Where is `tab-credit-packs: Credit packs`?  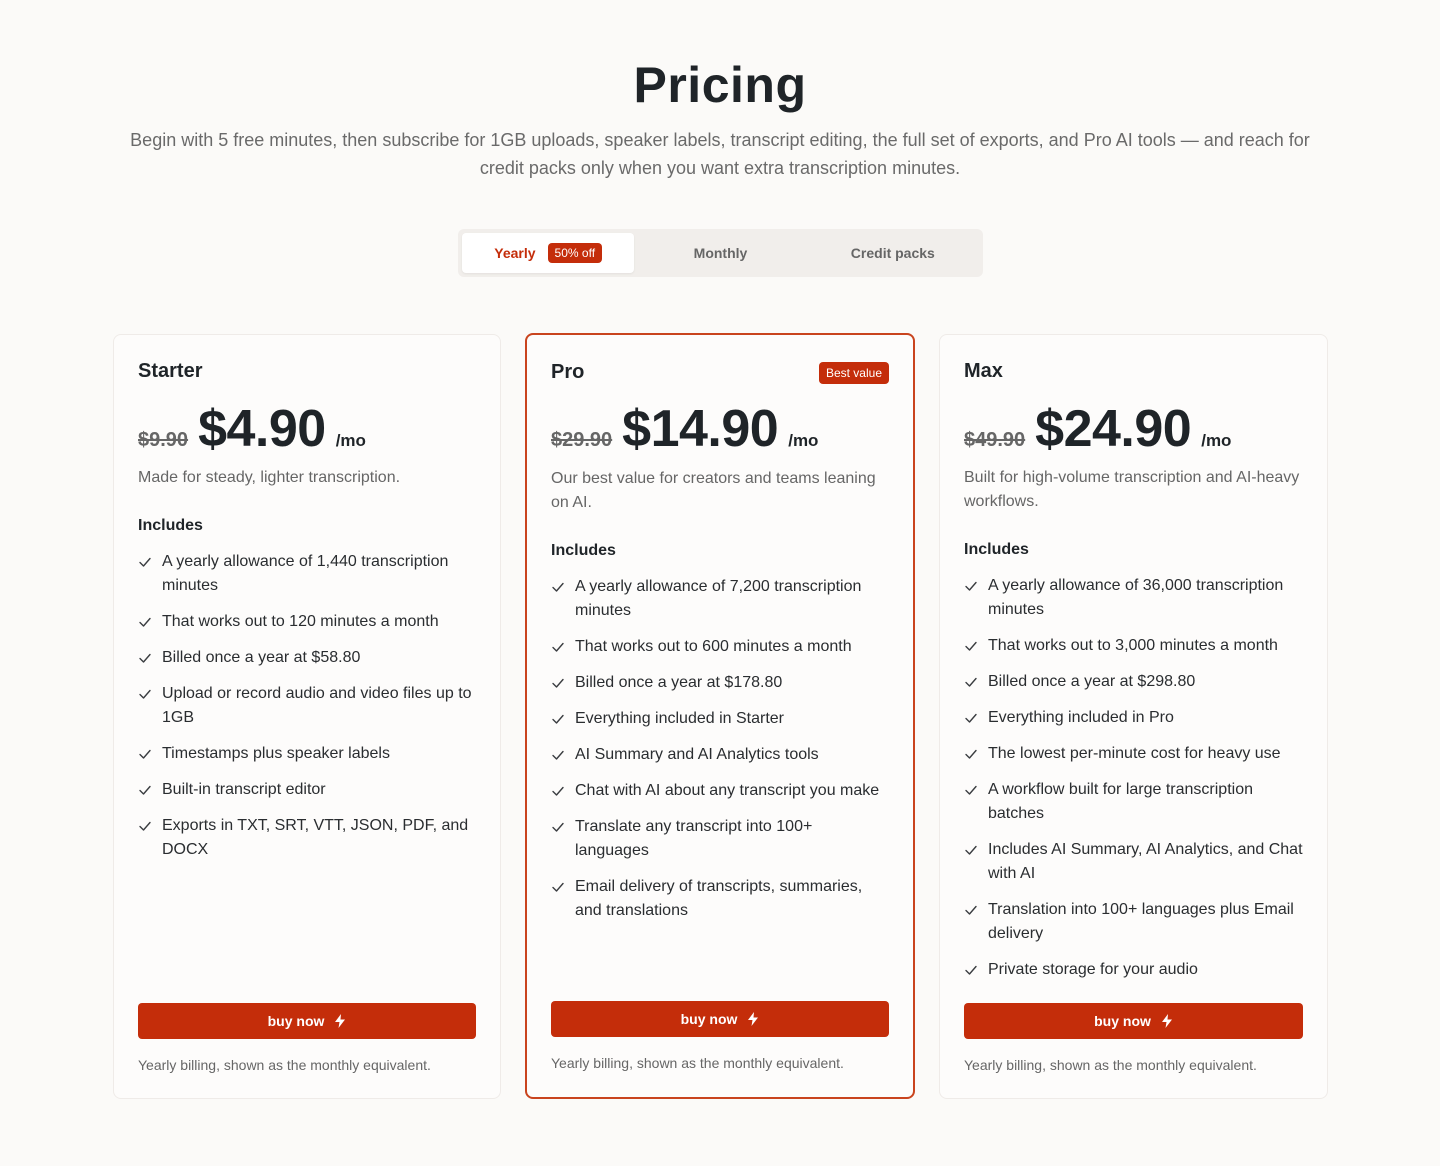 tab-credit-packs: Credit packs is located at coordinates (893, 253).